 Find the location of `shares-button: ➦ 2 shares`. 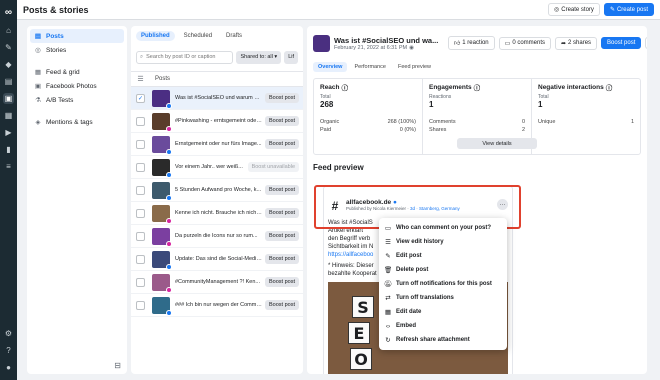

shares-button: ➦ 2 shares is located at coordinates (576, 43).